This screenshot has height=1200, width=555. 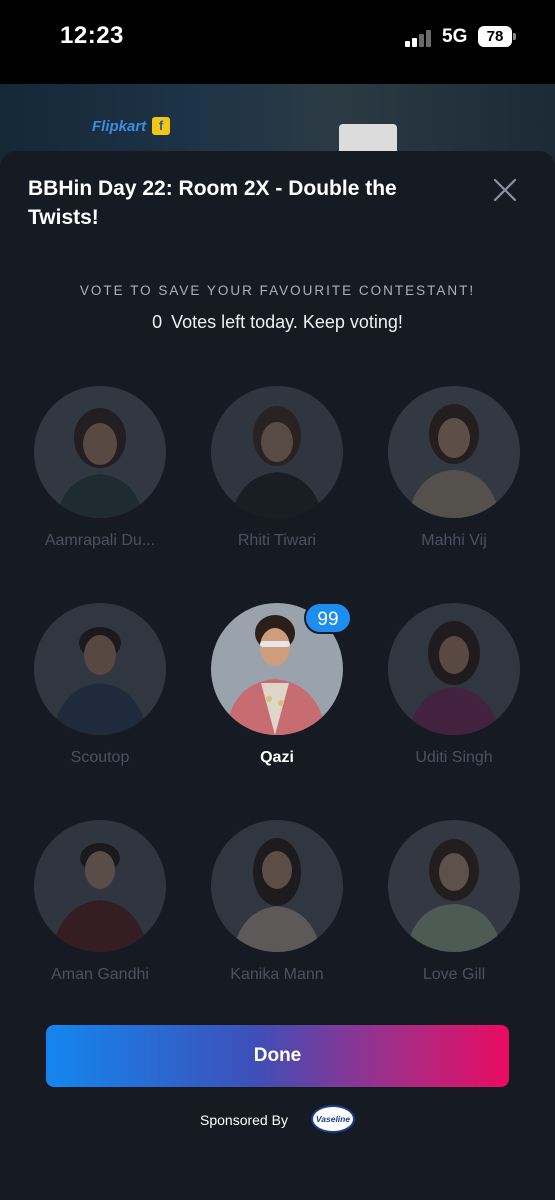 I want to click on contestant-card: Scoutop, so click(x=100, y=698).